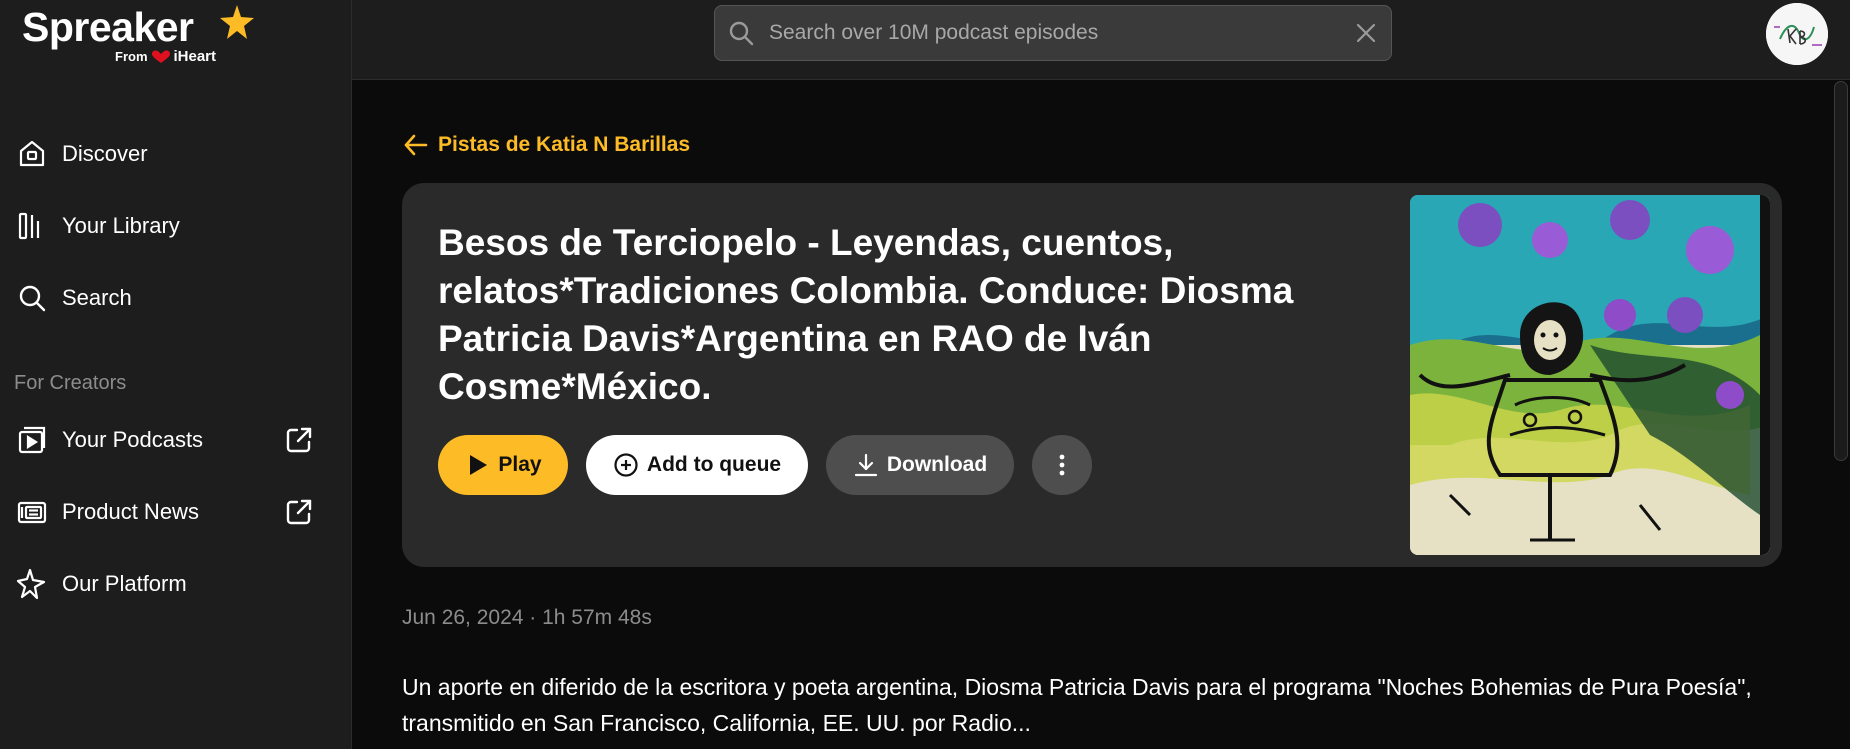  I want to click on back-to-podcast-link: Pistas de Katia N Barillas, so click(546, 145).